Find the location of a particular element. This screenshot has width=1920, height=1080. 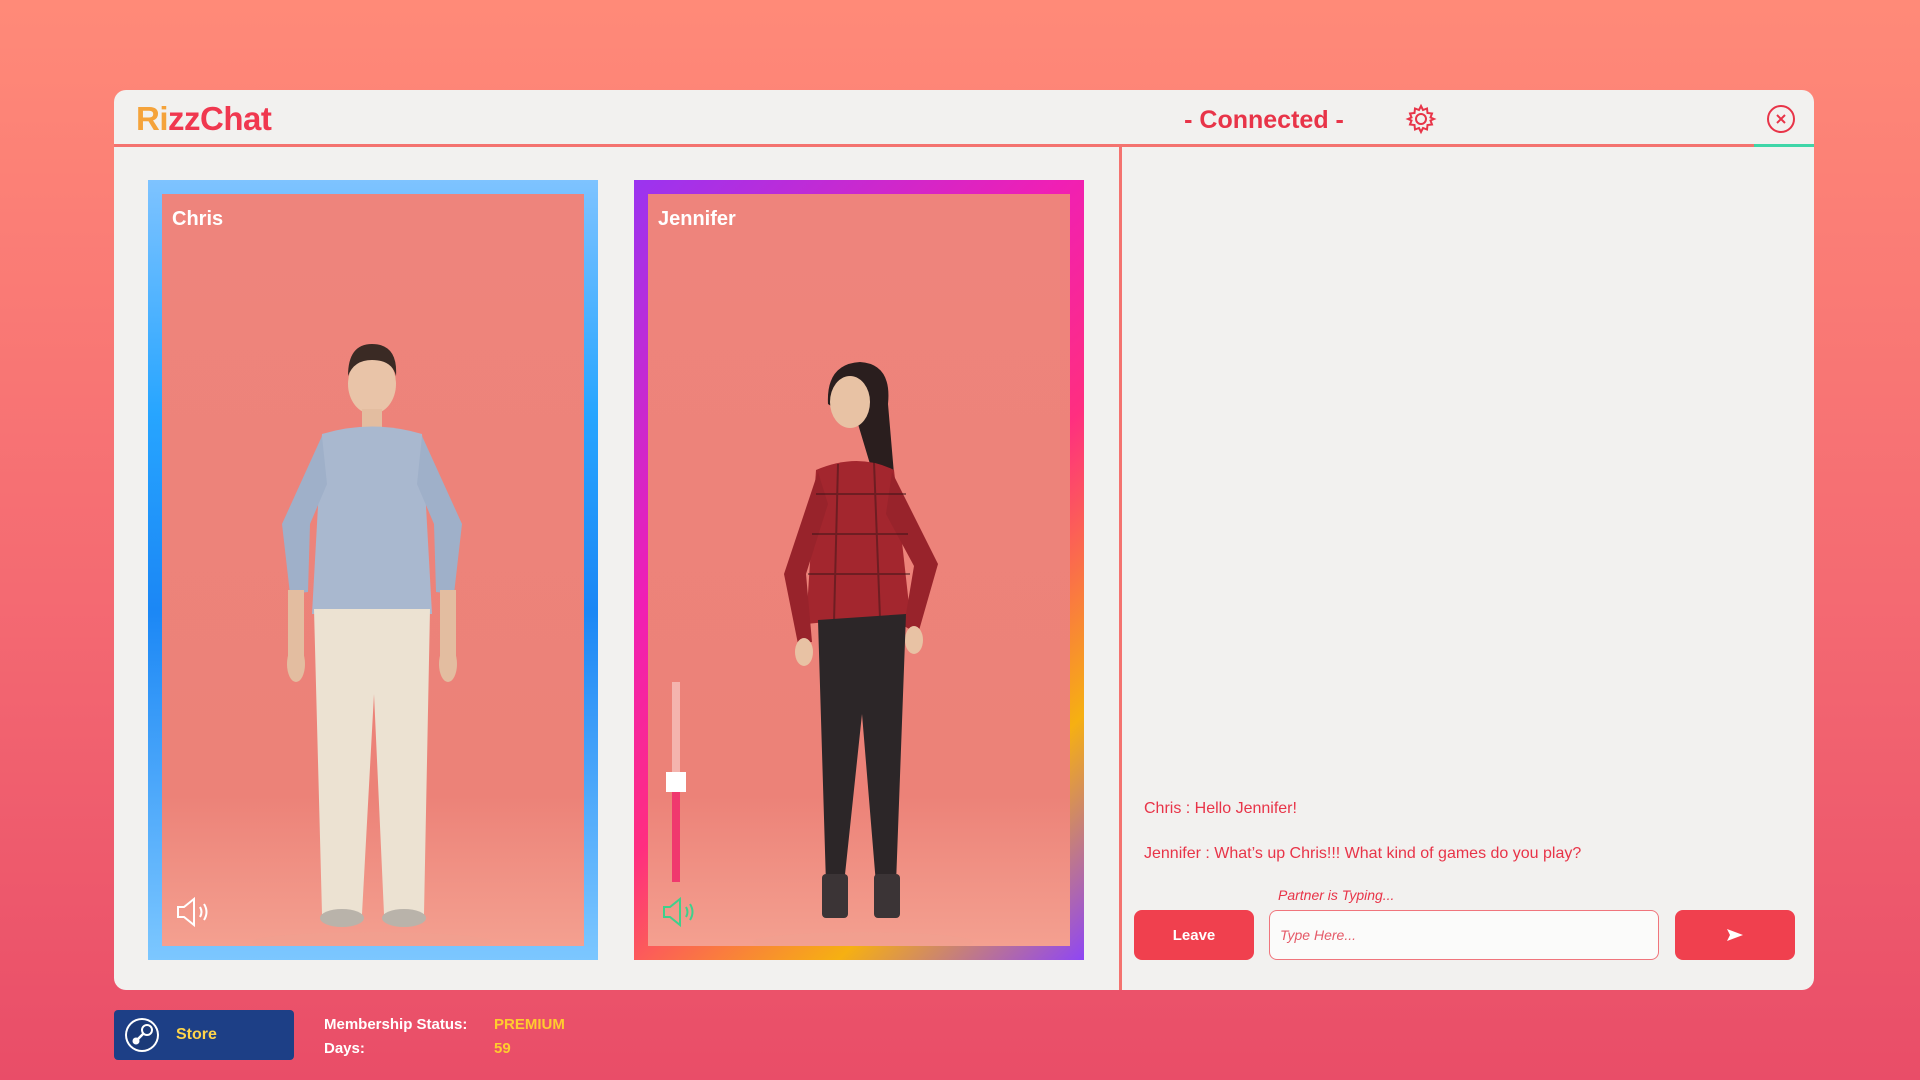

days-label: Days: is located at coordinates (344, 1048).